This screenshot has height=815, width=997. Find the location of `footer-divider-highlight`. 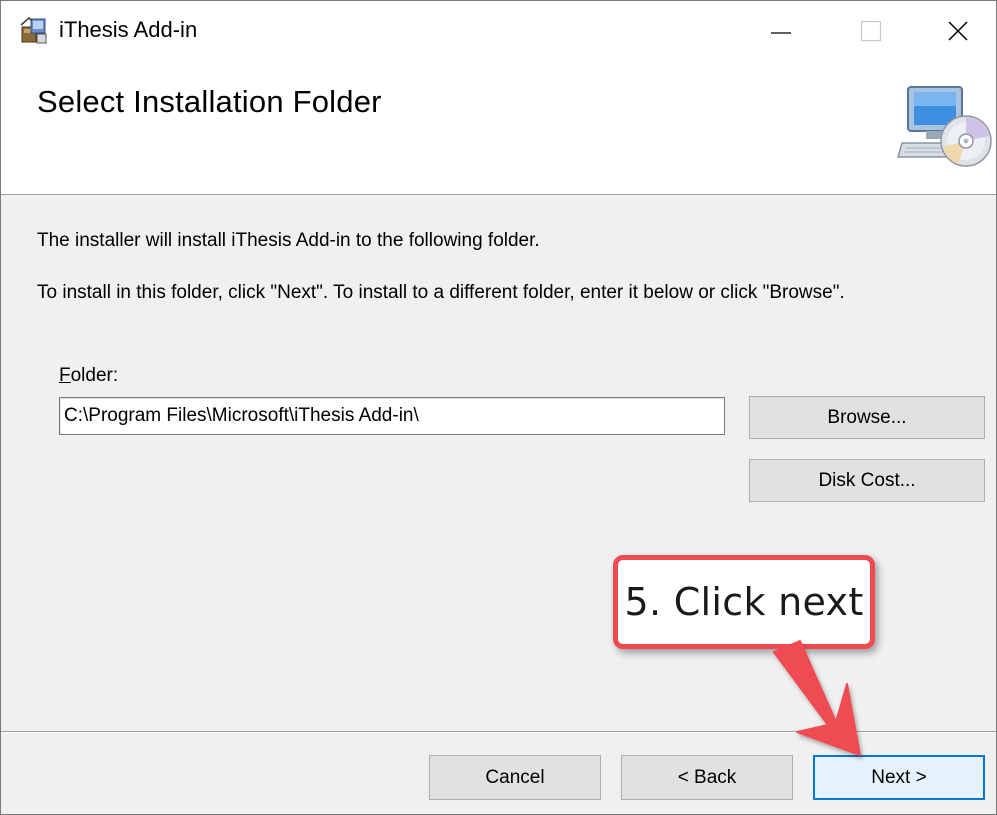

footer-divider-highlight is located at coordinates (498, 732).